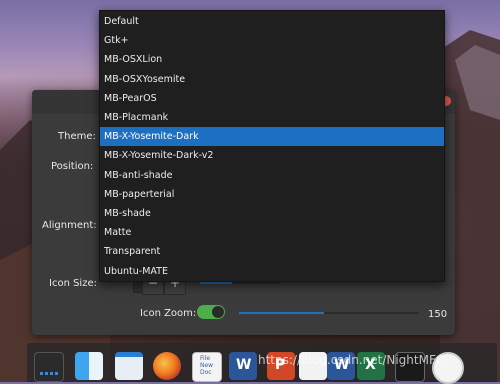 The width and height of the screenshot is (500, 384). What do you see at coordinates (272, 137) in the screenshot?
I see `theme-option: MB-X-Yosemite-Dark` at bounding box center [272, 137].